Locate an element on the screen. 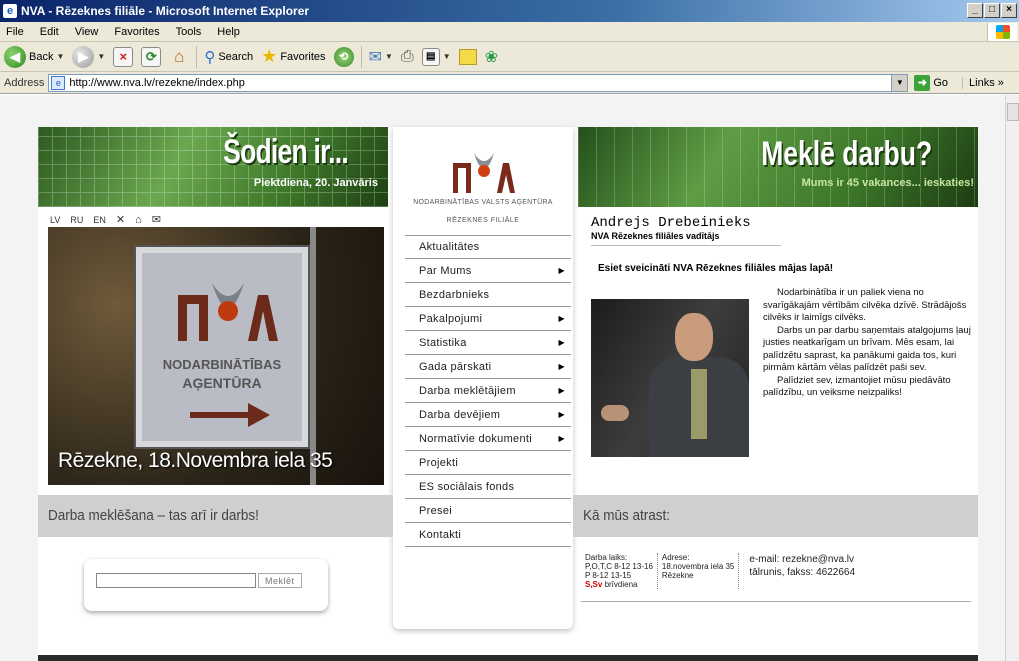  nav-item-pakalpojumi: Pakalpojumi ▶ is located at coordinates (488, 319).